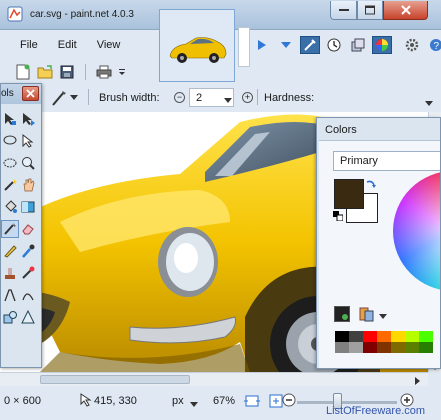 The width and height of the screenshot is (441, 420). I want to click on tools-close-button, so click(30, 93).